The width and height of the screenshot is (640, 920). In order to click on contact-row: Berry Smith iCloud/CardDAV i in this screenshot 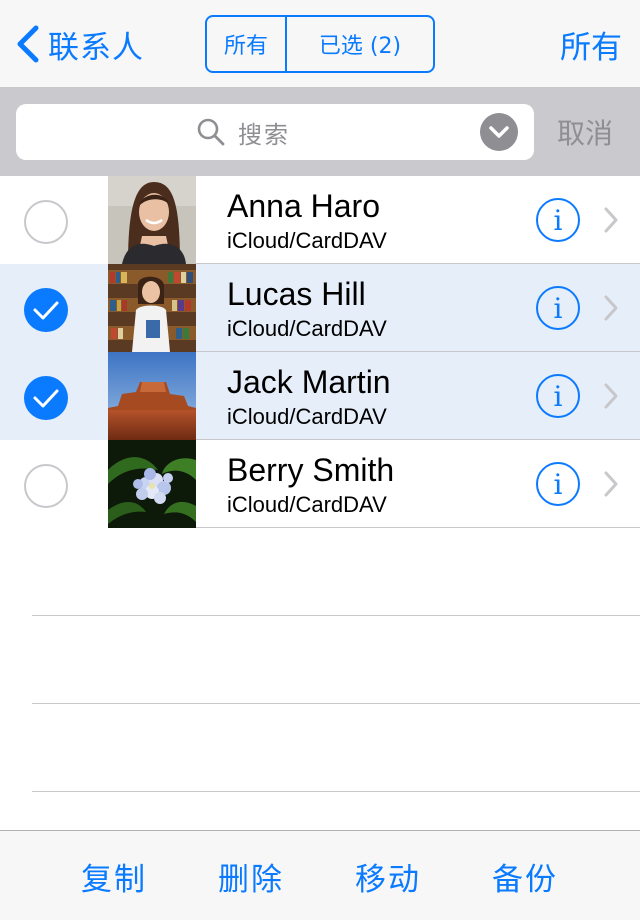, I will do `click(320, 484)`.